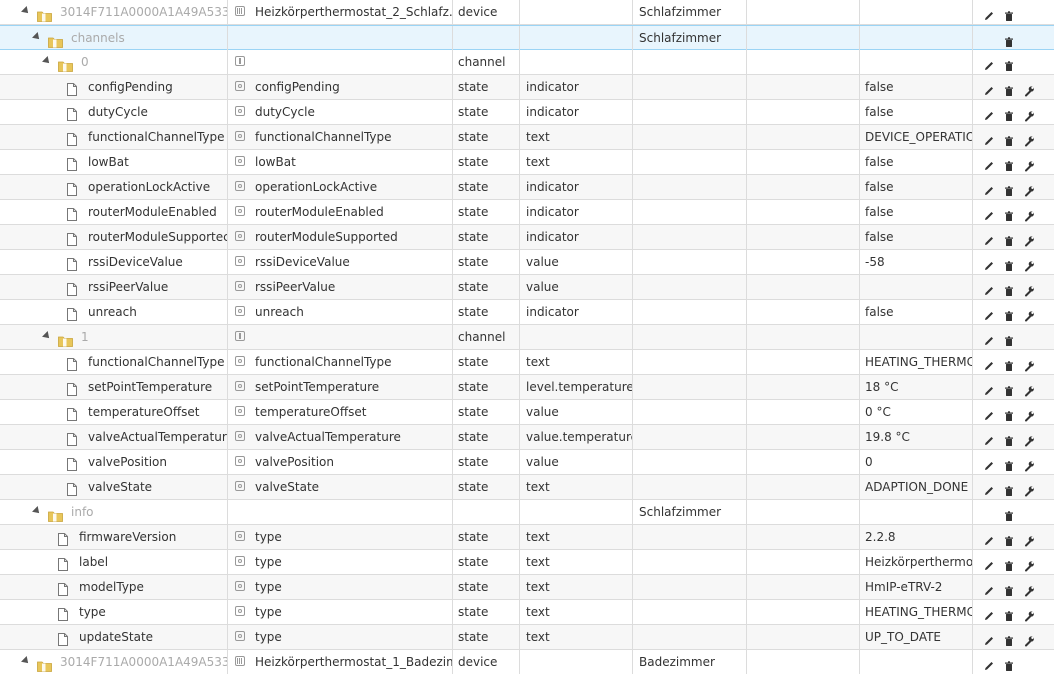 This screenshot has height=674, width=1054. I want to click on tree-row: modelType type state text HmIP-eTRV-2, so click(527, 587).